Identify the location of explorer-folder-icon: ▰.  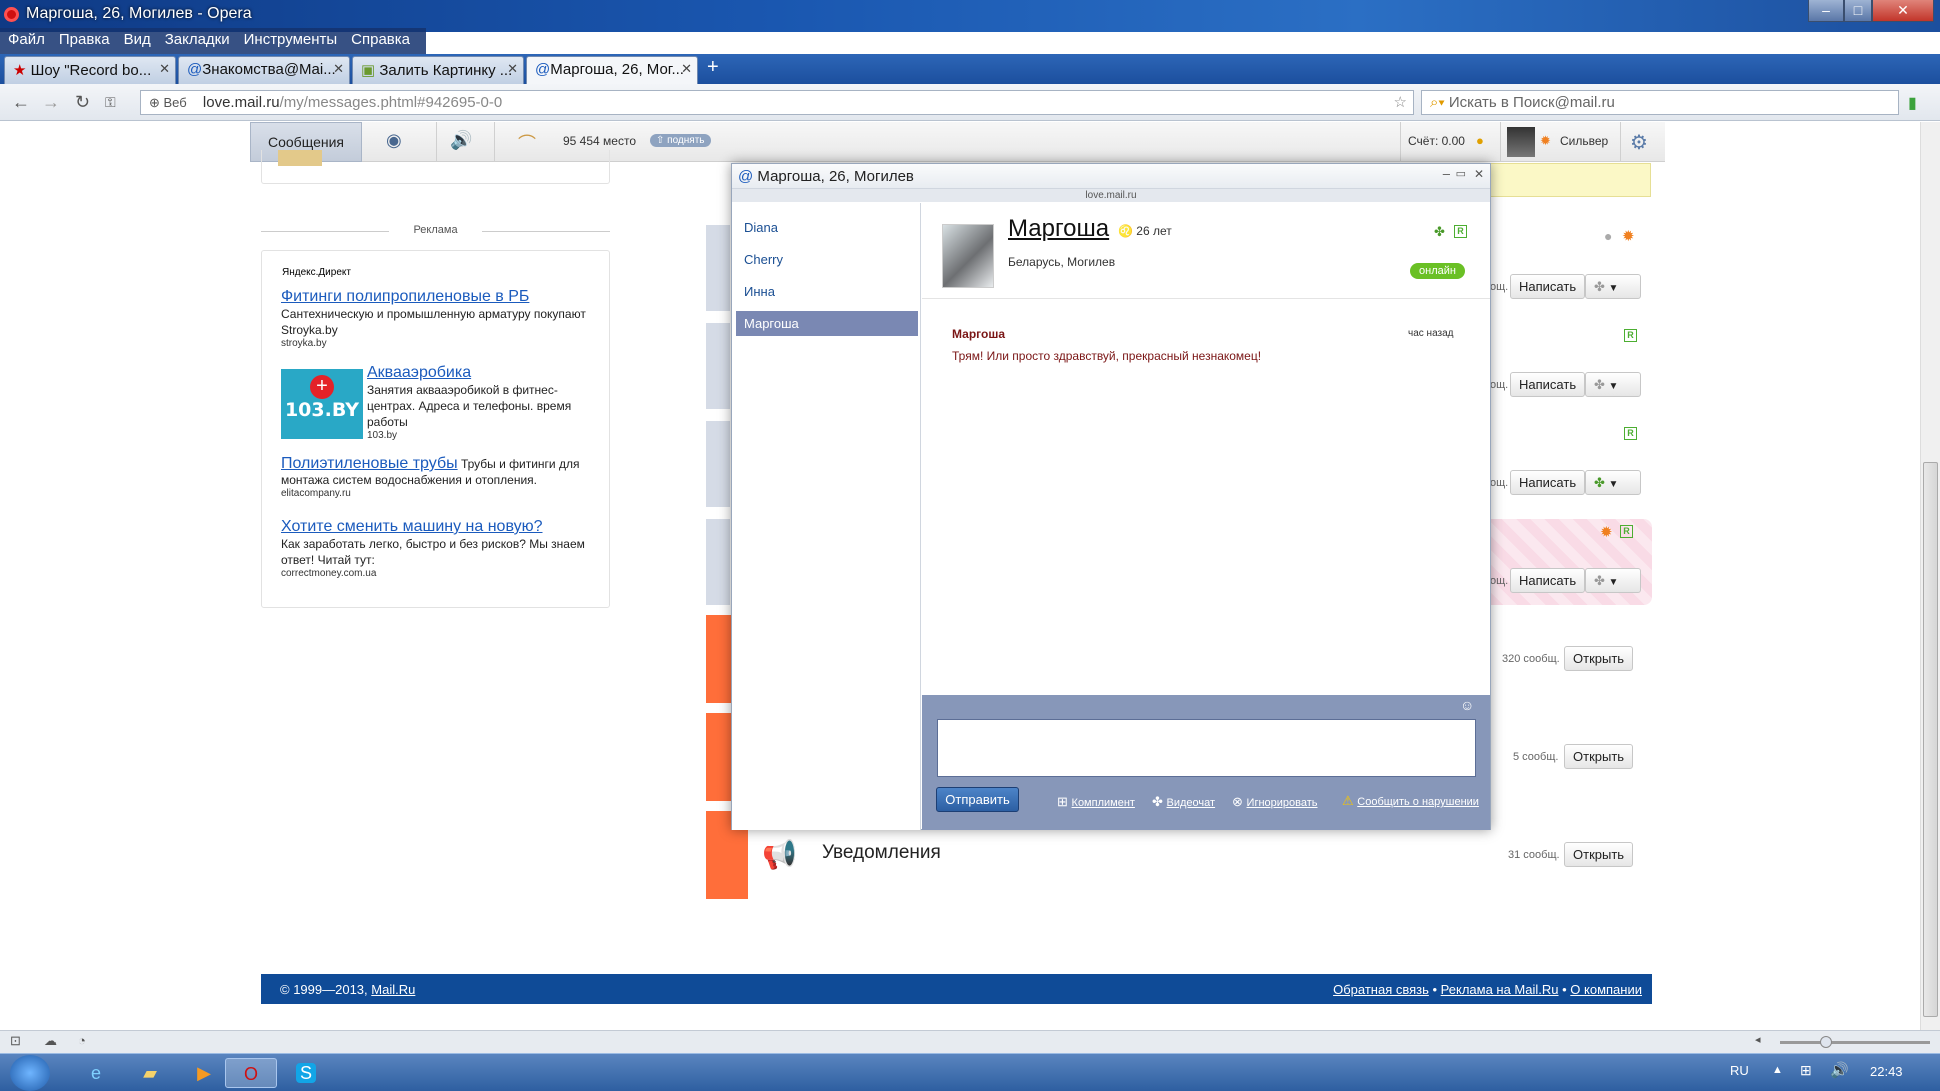
(150, 1073).